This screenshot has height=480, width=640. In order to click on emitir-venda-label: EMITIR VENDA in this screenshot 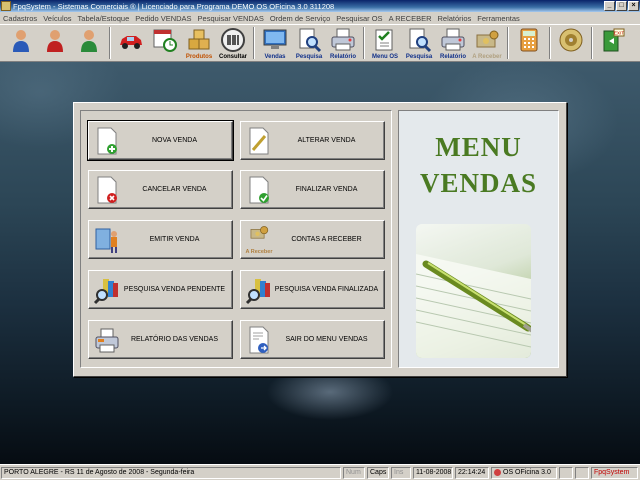, I will do `click(174, 239)`.